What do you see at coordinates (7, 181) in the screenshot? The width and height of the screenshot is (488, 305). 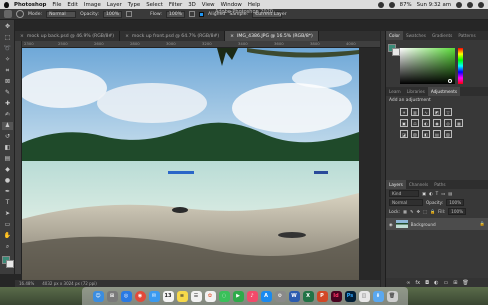 I see `dodge-tool-icon: ●` at bounding box center [7, 181].